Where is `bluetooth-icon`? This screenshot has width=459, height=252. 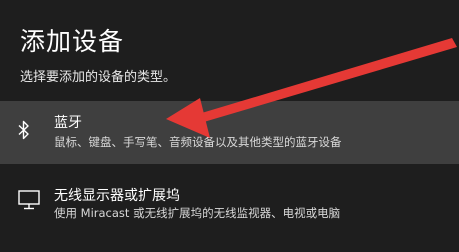 bluetooth-icon is located at coordinates (24, 132).